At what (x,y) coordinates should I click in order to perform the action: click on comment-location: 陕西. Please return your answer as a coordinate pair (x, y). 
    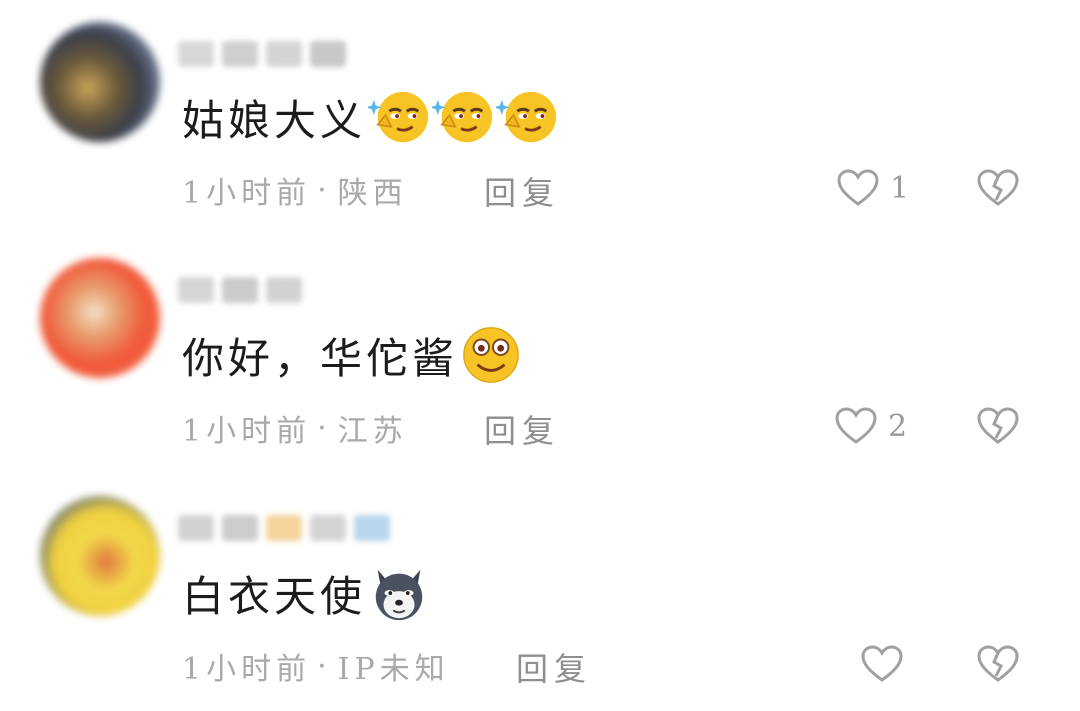
    Looking at the image, I should click on (372, 193).